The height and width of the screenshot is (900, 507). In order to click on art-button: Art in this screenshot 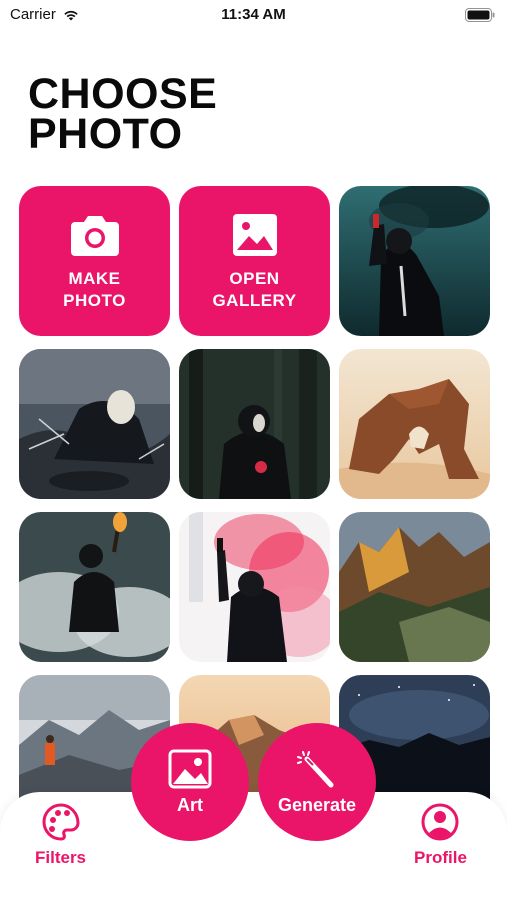, I will do `click(190, 782)`.